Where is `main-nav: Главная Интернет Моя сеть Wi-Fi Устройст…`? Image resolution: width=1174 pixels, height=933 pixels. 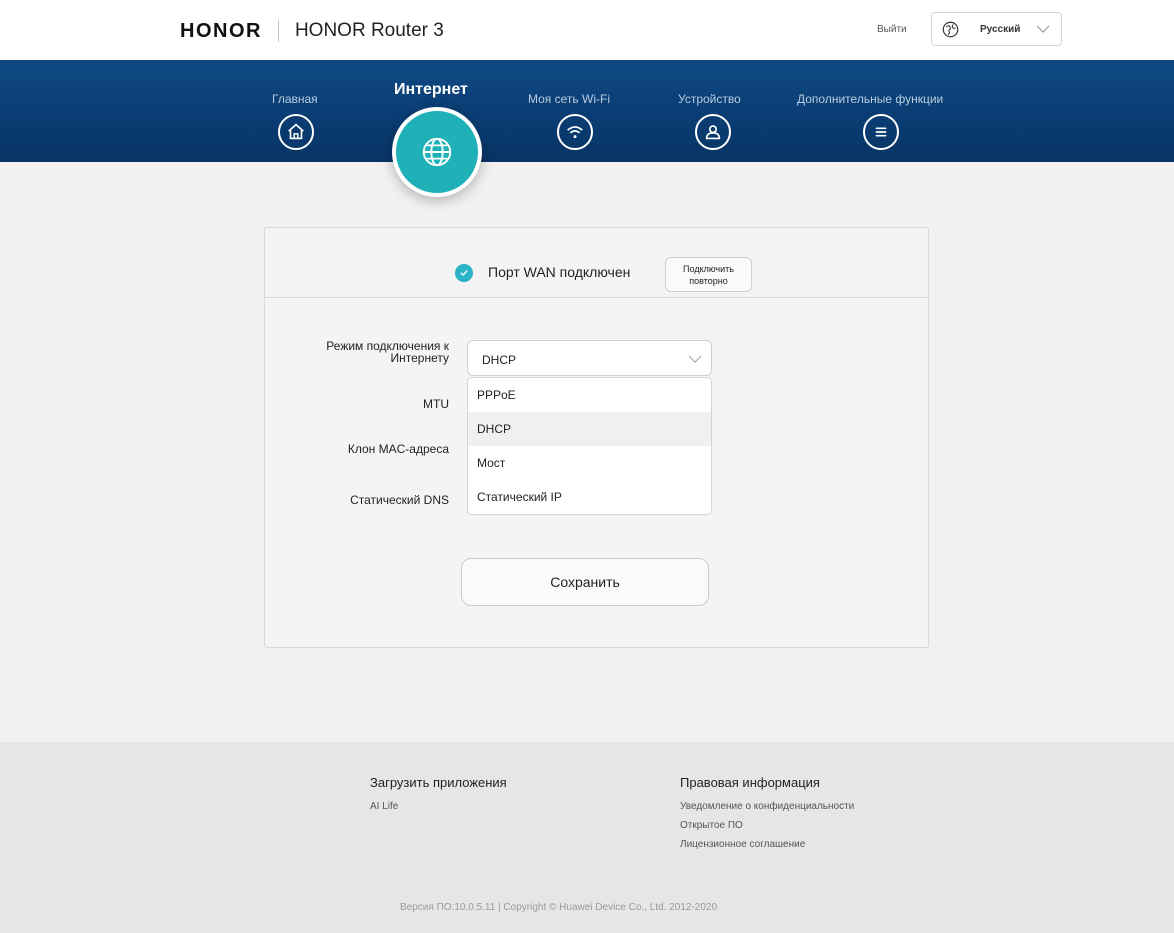 main-nav: Главная Интернет Моя сеть Wi-Fi Устройст… is located at coordinates (587, 111).